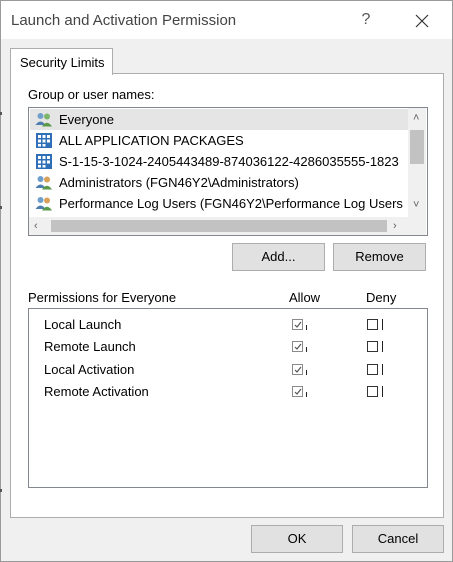 This screenshot has height=562, width=453. I want to click on users-horizontal-scrollbar: ‹ ›, so click(218, 226).